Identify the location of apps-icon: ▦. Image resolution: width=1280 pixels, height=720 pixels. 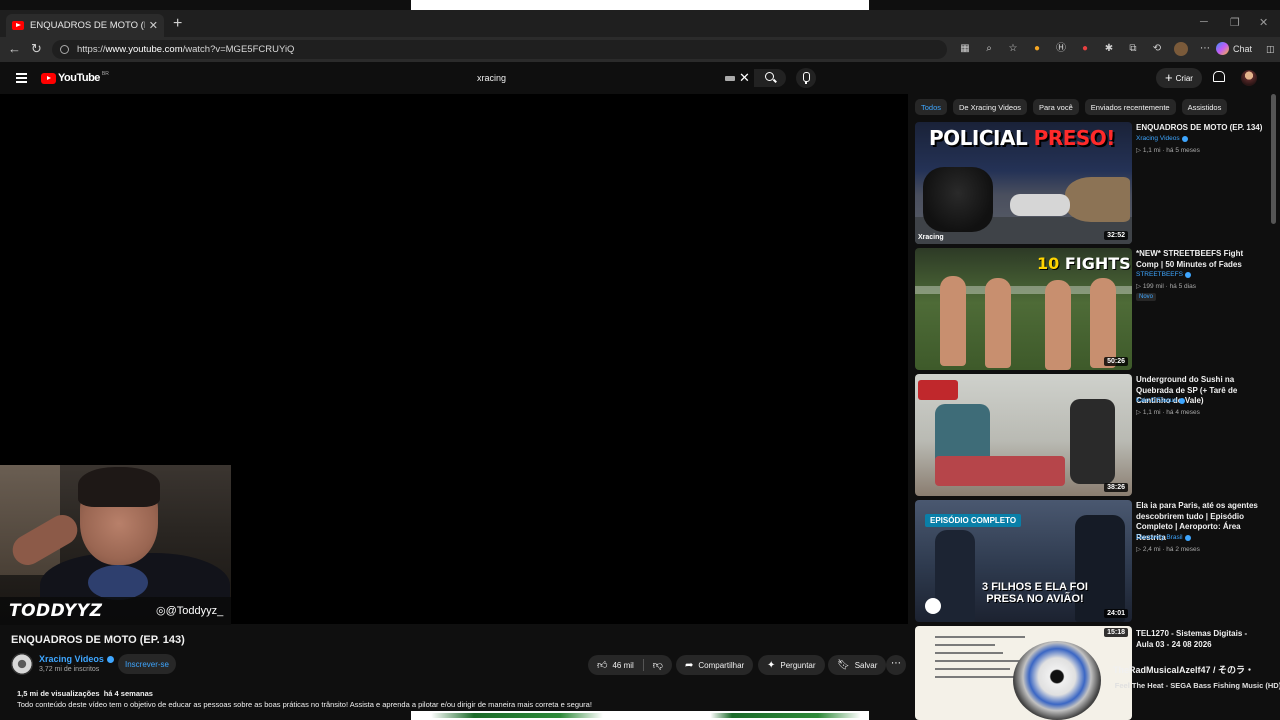
(965, 49).